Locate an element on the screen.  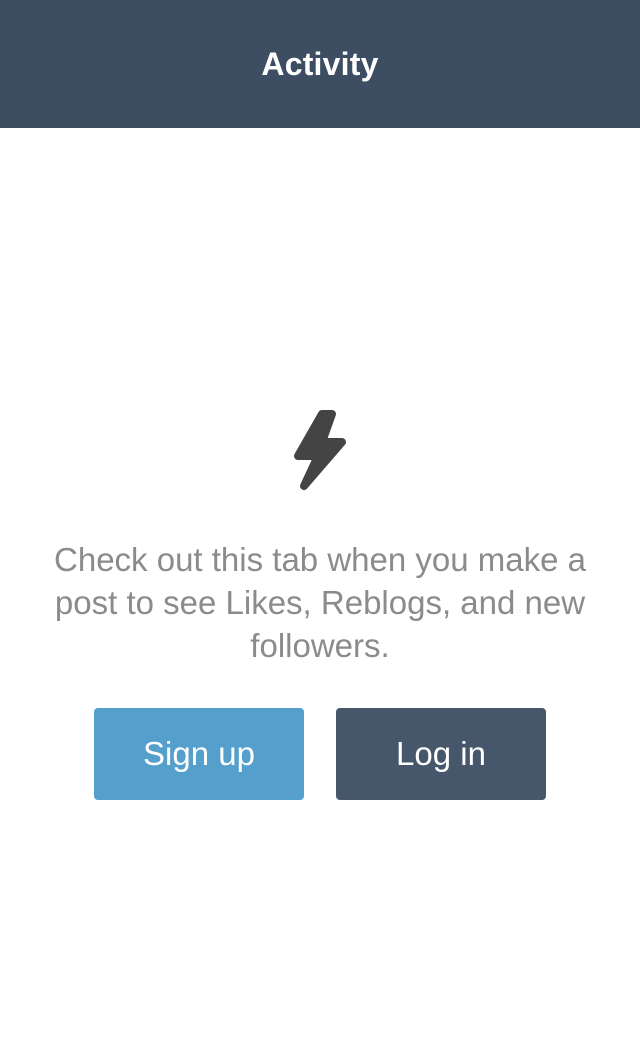
header-bar: Activity is located at coordinates (320, 64).